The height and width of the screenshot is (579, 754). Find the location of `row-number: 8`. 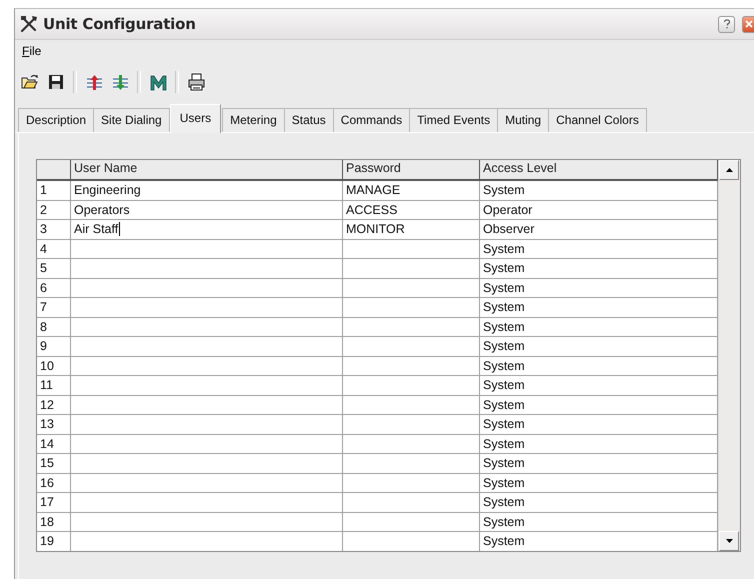

row-number: 8 is located at coordinates (54, 327).